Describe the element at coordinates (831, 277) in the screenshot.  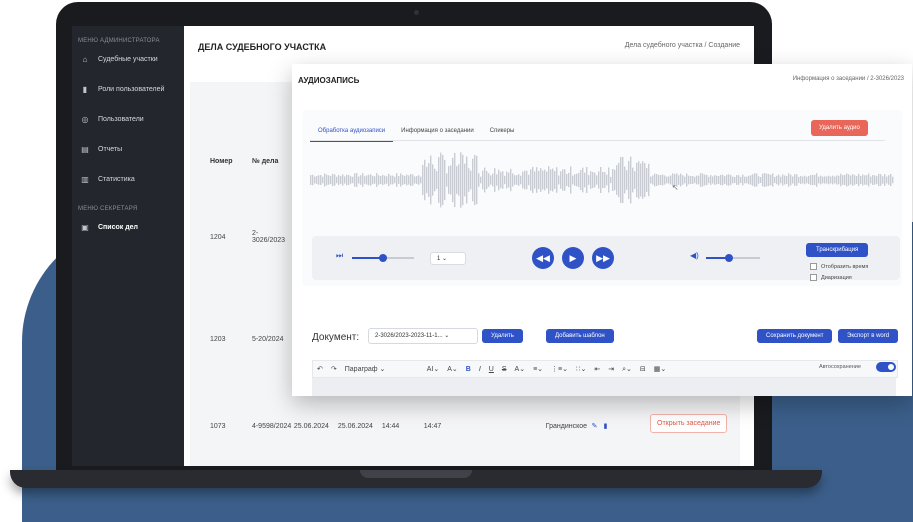
I see `diarization-checkbox: Диаризация` at that location.